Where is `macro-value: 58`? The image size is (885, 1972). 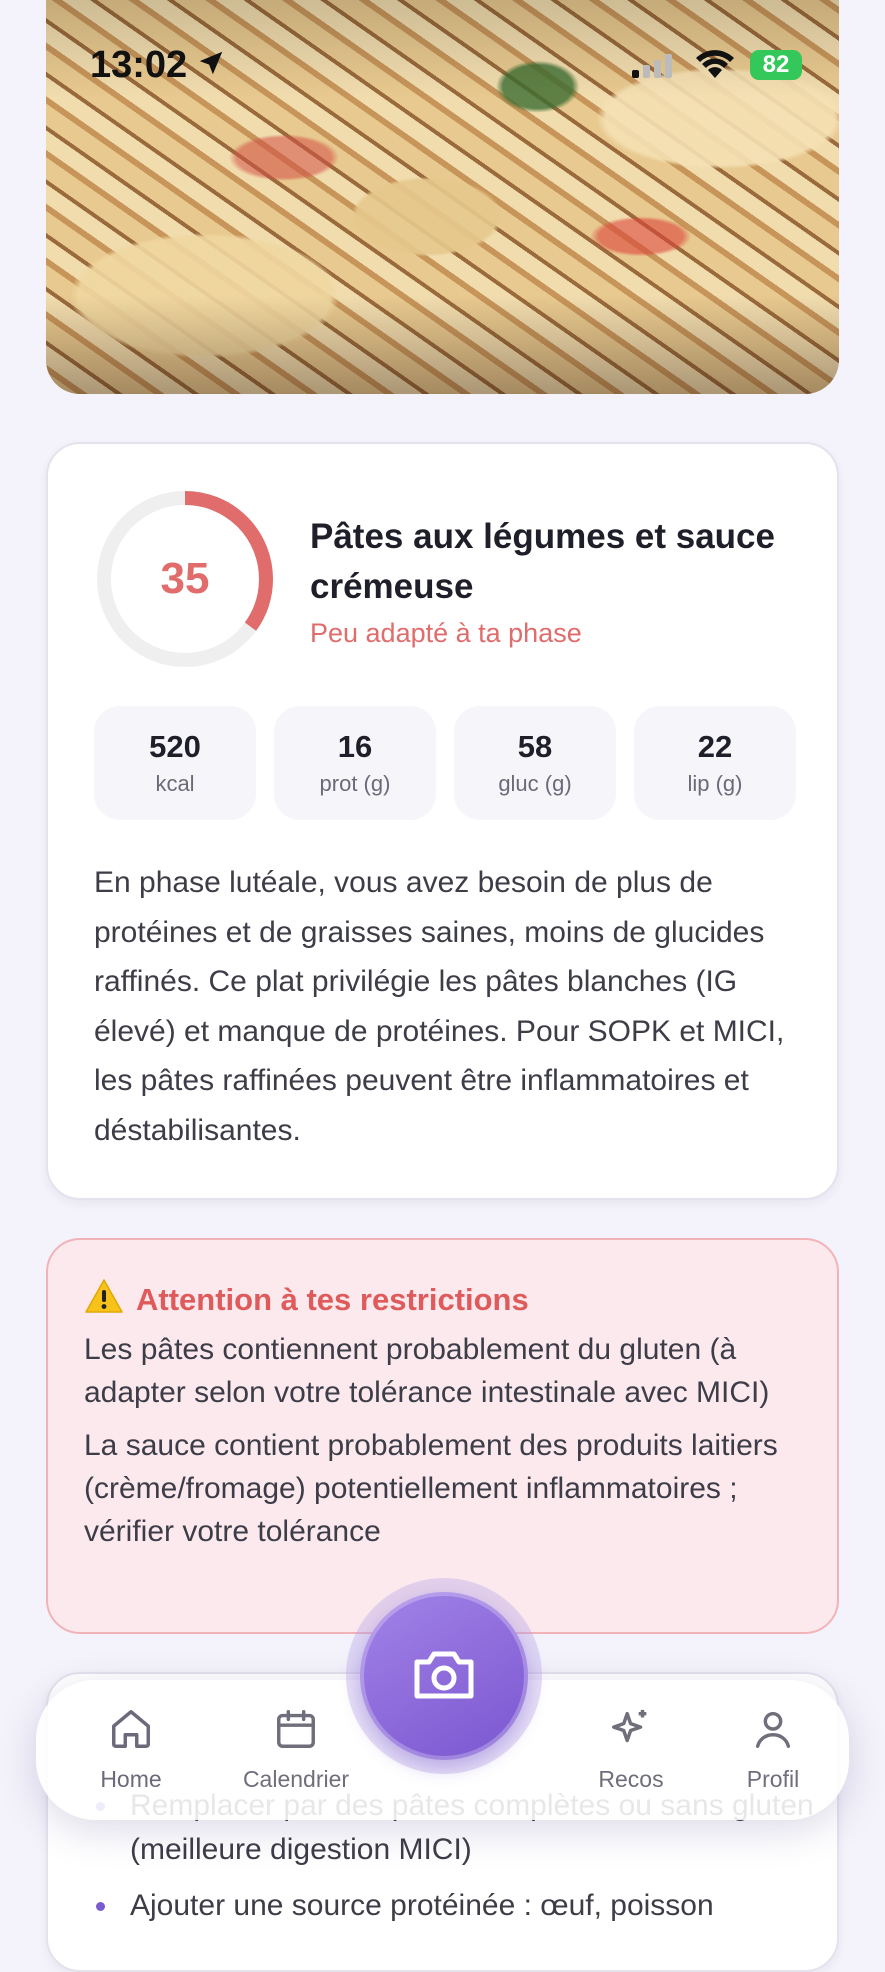 macro-value: 58 is located at coordinates (535, 746).